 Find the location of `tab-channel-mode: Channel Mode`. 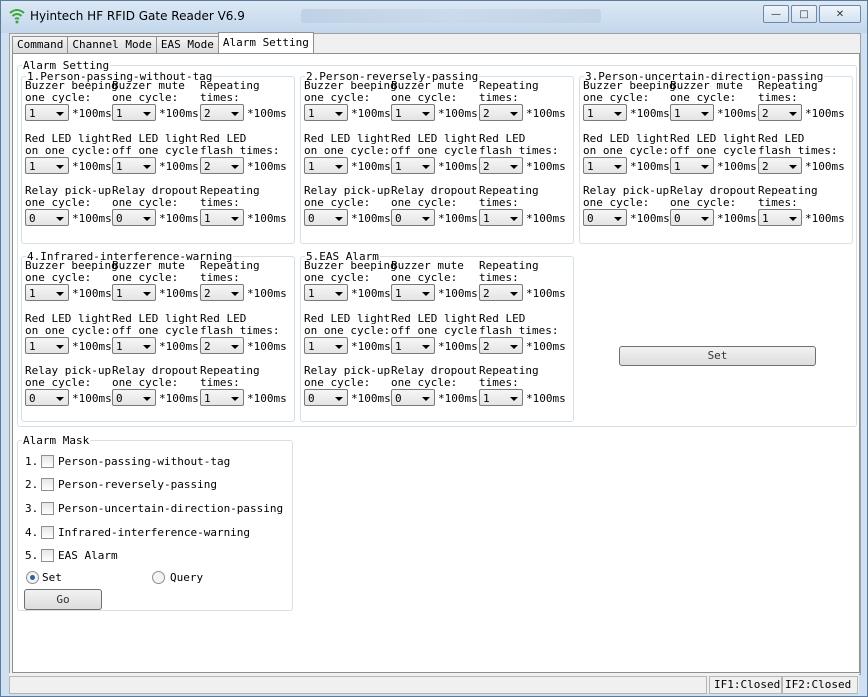

tab-channel-mode: Channel Mode is located at coordinates (112, 44).